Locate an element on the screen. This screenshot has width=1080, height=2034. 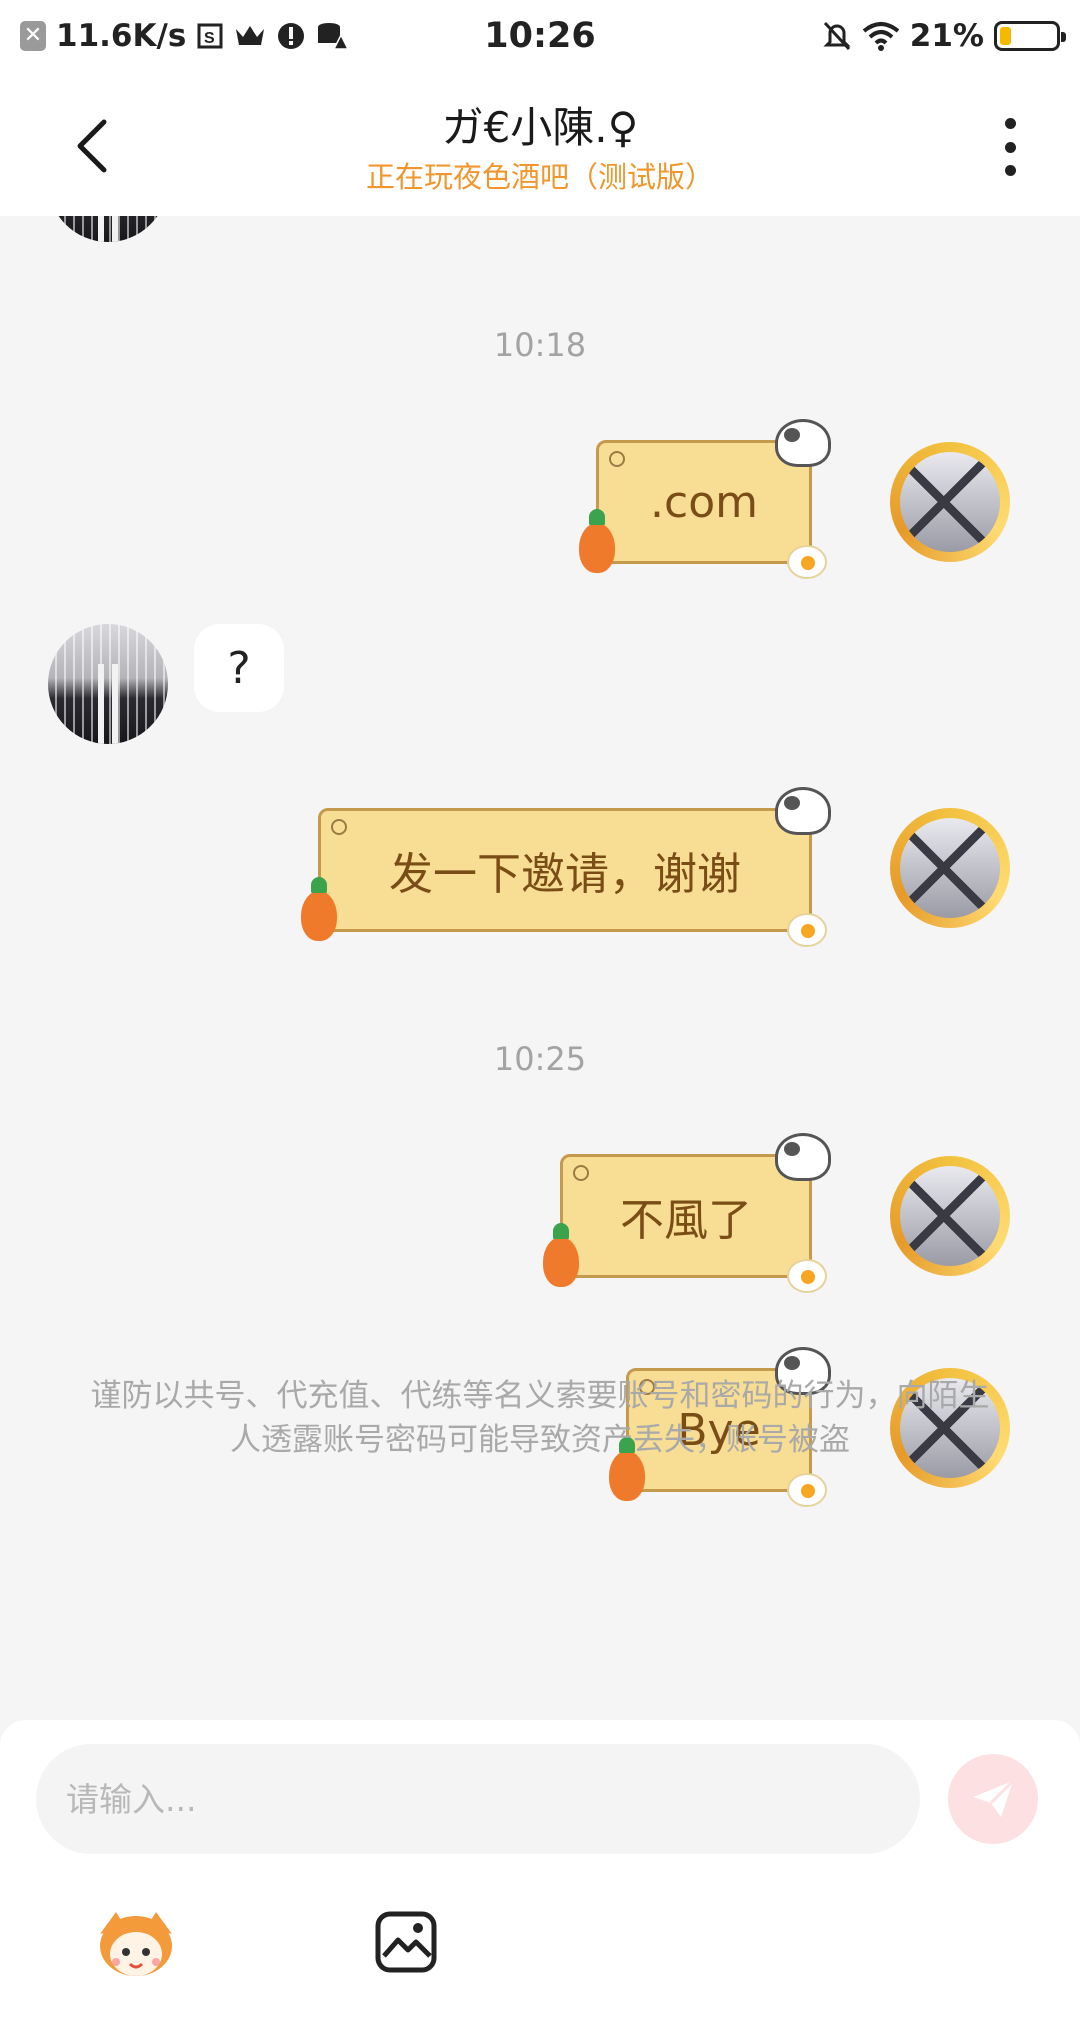
message-timestamp: 10:25 is located at coordinates (540, 1059).